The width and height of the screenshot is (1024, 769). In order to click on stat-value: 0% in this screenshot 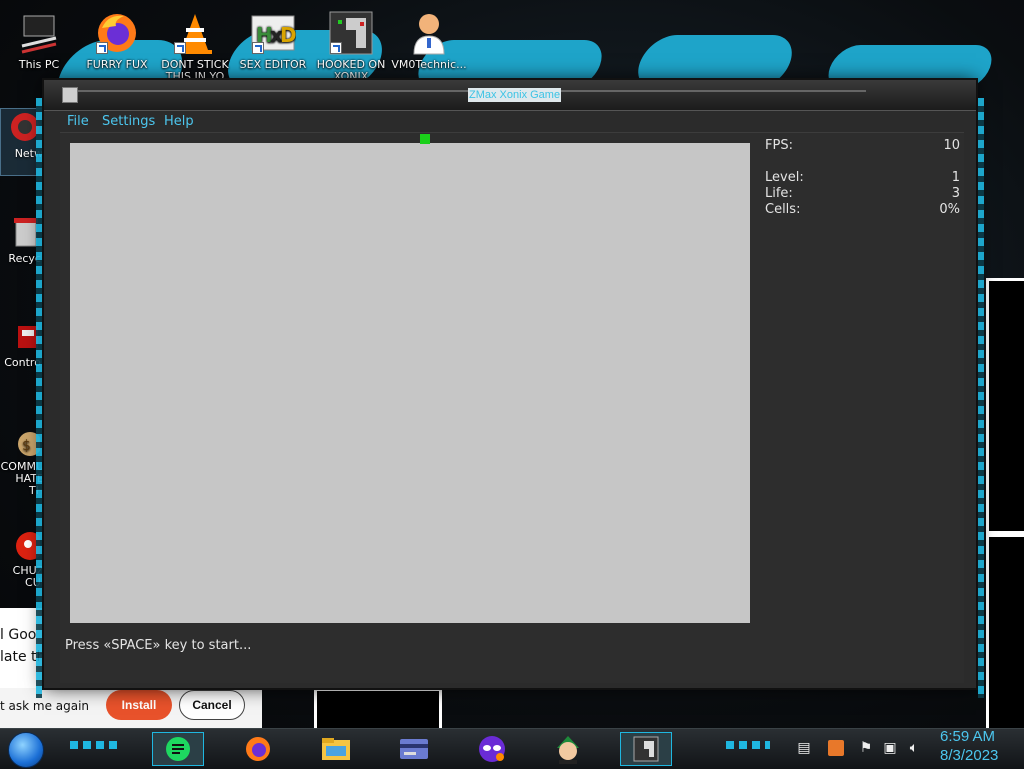, I will do `click(949, 209)`.